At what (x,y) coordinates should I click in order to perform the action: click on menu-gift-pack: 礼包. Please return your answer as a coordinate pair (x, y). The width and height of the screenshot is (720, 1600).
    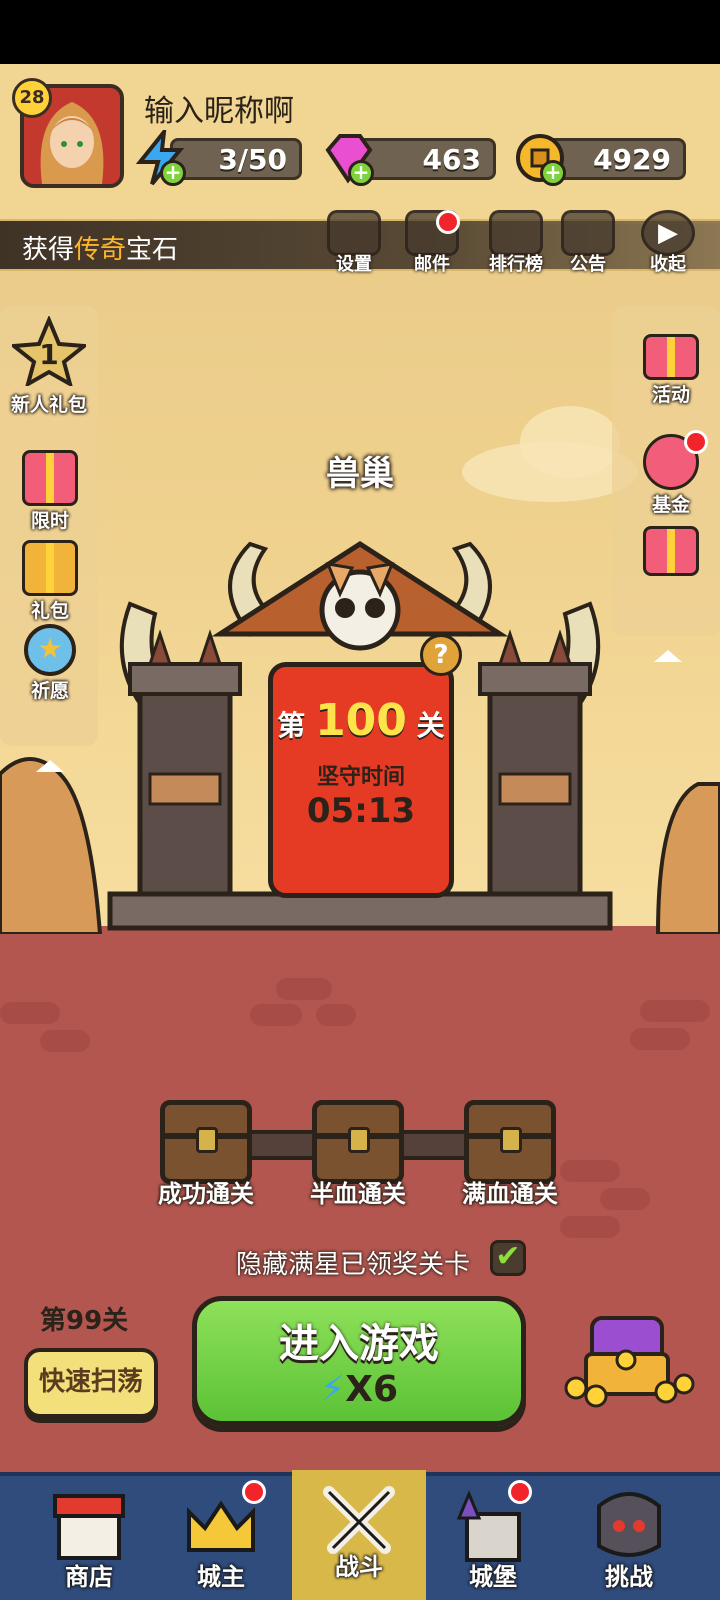
    Looking at the image, I should click on (50, 581).